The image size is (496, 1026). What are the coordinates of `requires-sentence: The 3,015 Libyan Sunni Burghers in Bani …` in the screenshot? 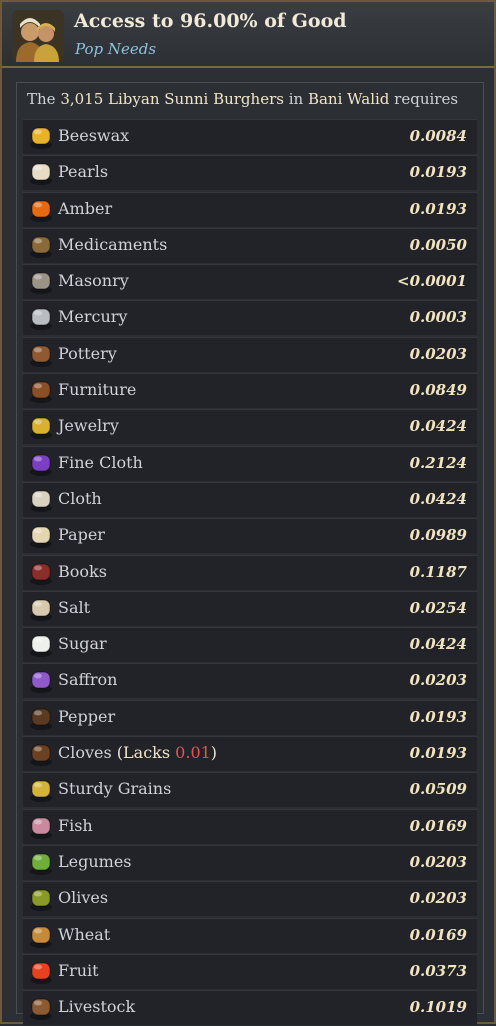 It's located at (251, 99).